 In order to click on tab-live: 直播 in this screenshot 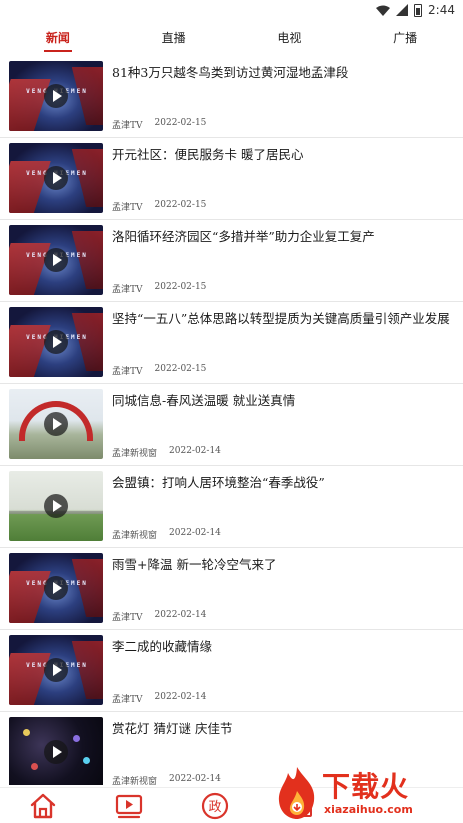, I will do `click(174, 38)`.